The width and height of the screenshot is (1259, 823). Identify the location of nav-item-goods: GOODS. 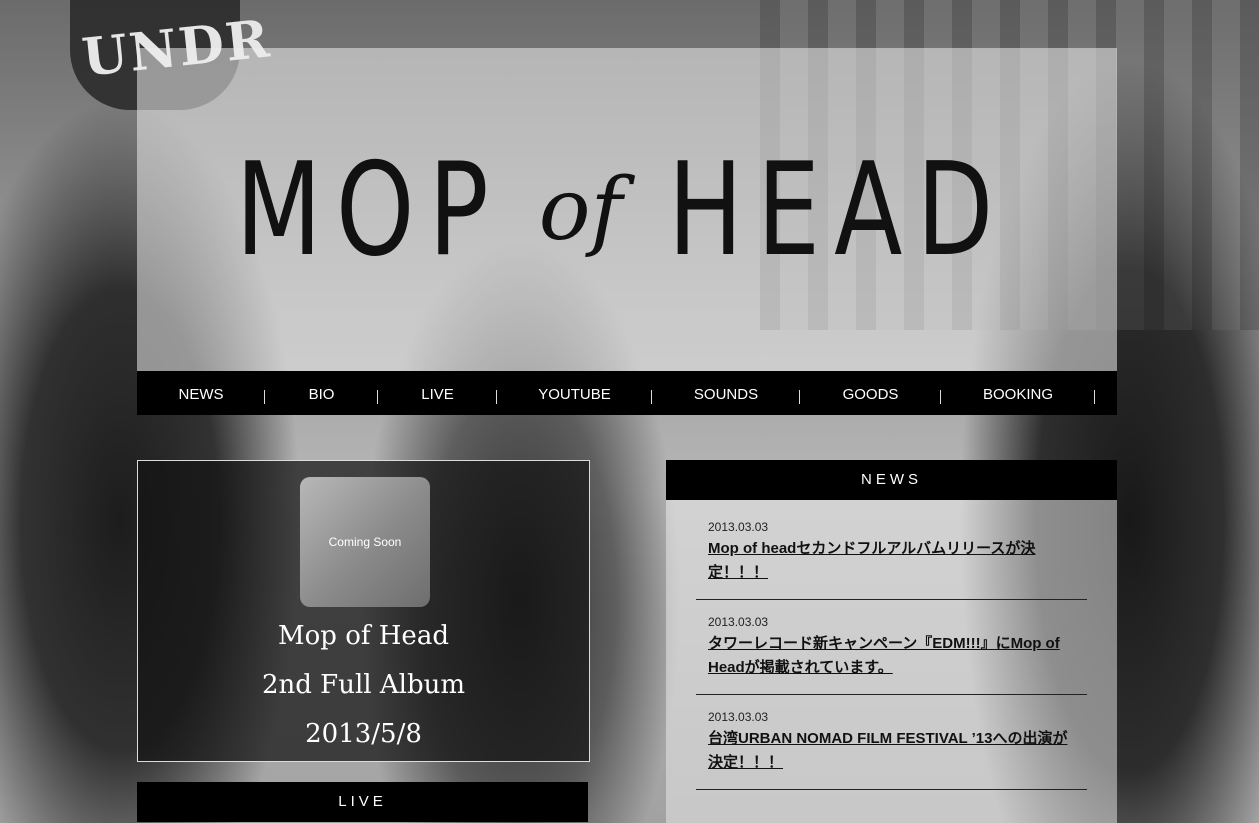
(870, 393).